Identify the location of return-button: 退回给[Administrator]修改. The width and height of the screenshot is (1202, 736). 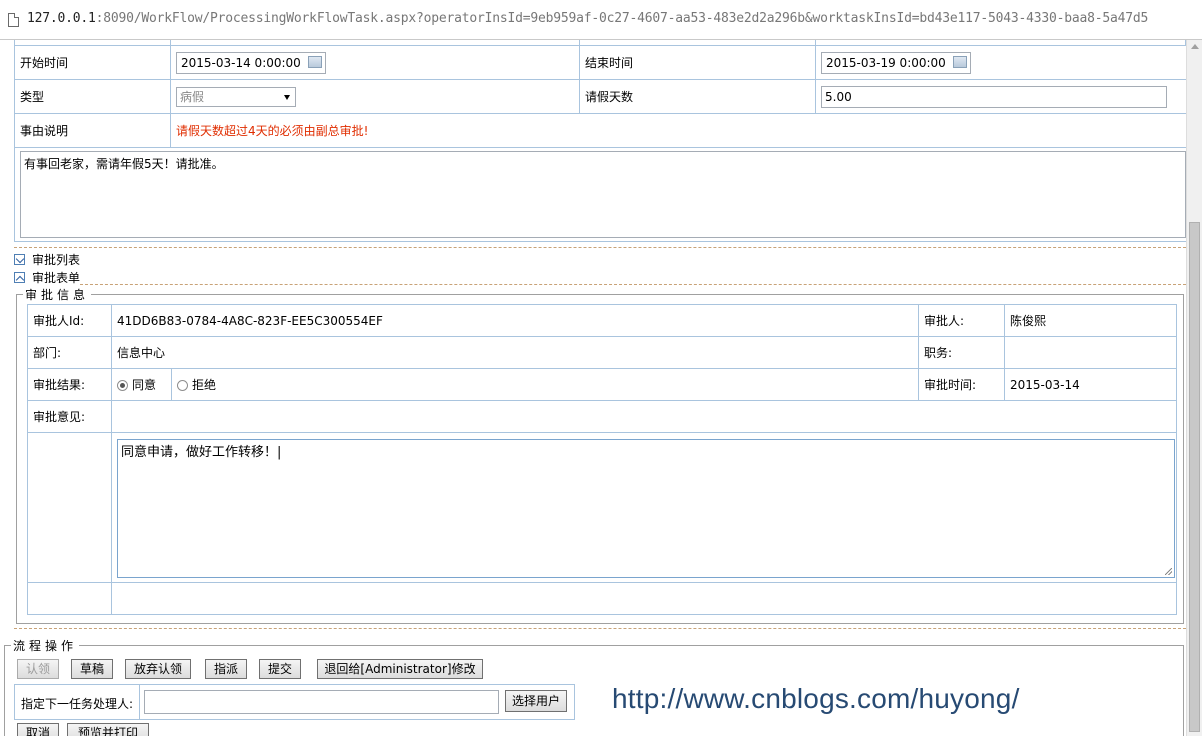
(400, 669).